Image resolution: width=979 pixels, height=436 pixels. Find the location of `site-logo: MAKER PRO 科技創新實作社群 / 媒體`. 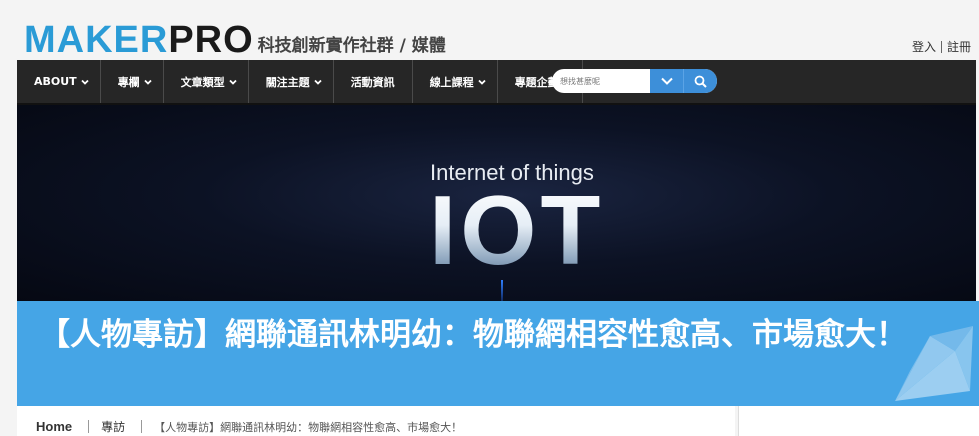

site-logo: MAKER PRO 科技創新實作社群 / 媒體 is located at coordinates (235, 40).